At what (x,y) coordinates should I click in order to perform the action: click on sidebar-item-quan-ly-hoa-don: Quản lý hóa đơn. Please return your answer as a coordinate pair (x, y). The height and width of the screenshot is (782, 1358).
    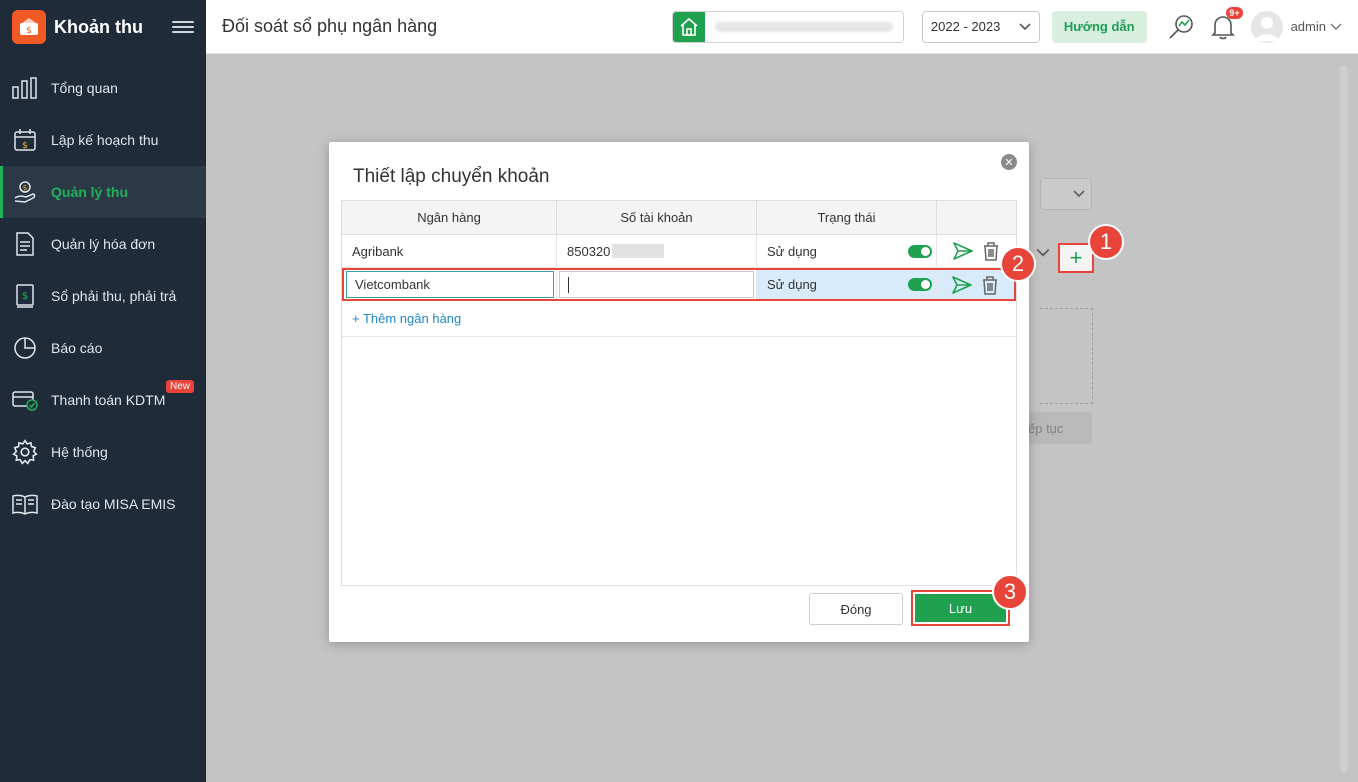
    Looking at the image, I should click on (103, 244).